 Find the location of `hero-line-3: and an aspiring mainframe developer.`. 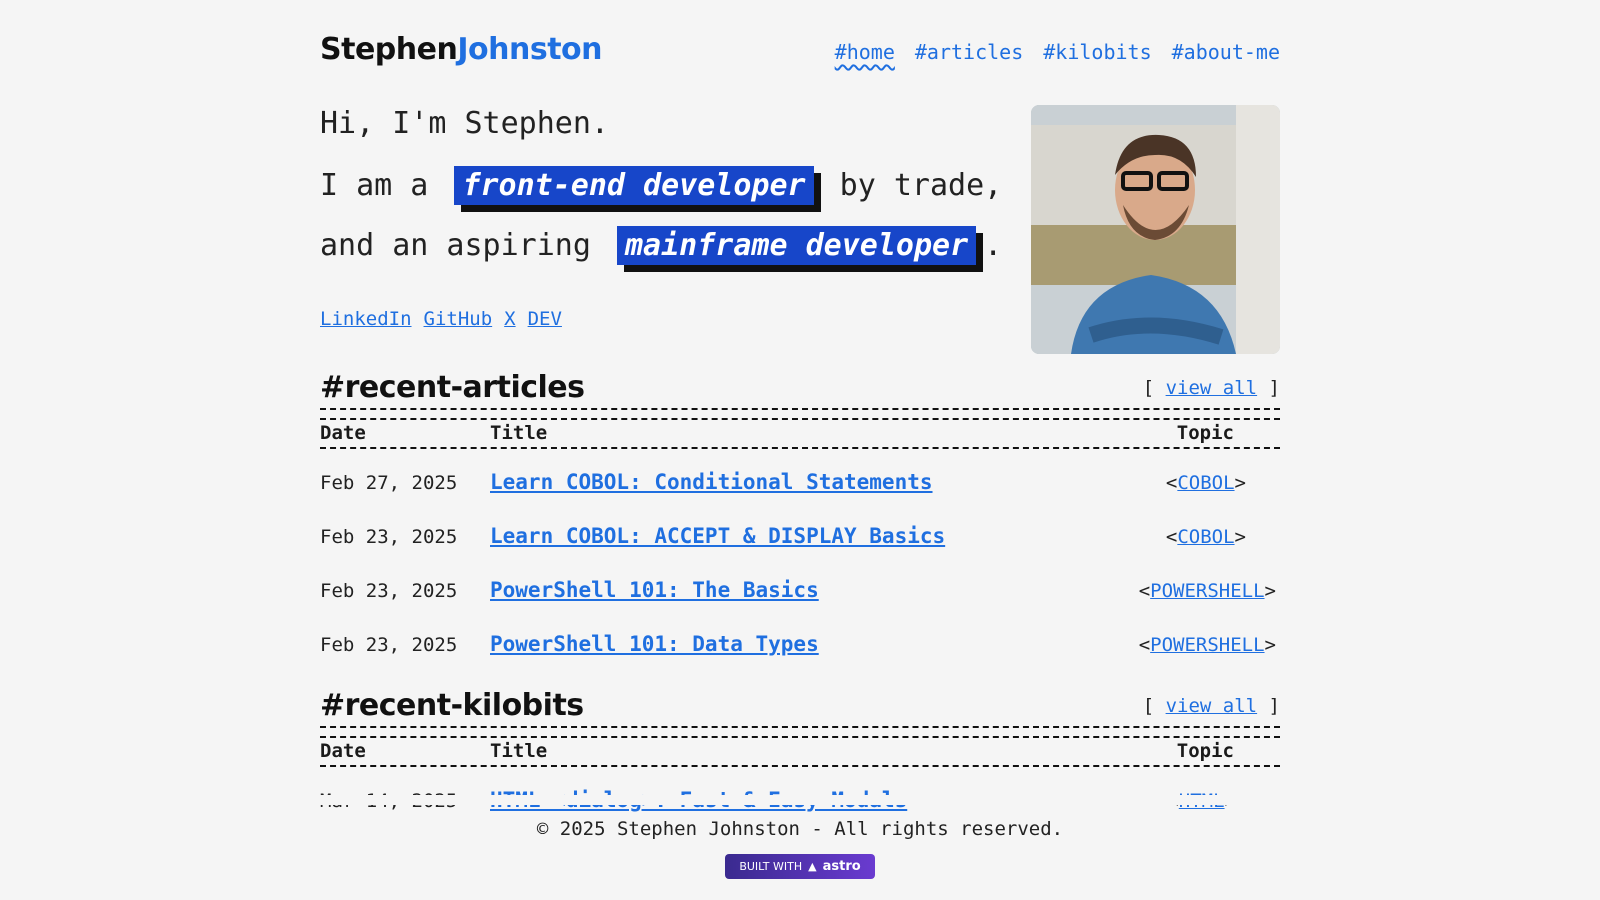

hero-line-3: and an aspiring mainframe developer. is located at coordinates (661, 245).